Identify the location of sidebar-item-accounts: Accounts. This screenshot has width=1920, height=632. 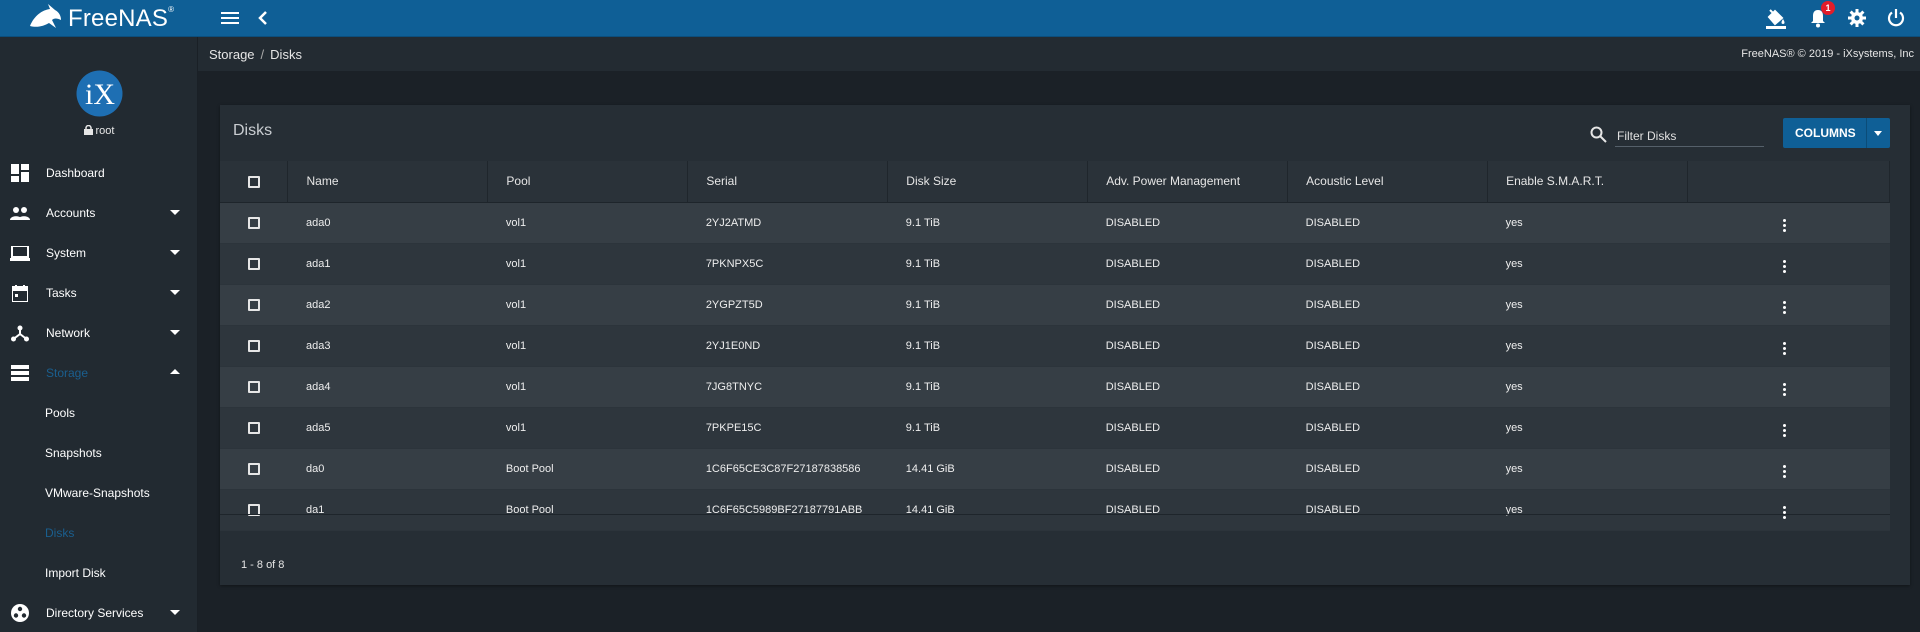
(99, 213).